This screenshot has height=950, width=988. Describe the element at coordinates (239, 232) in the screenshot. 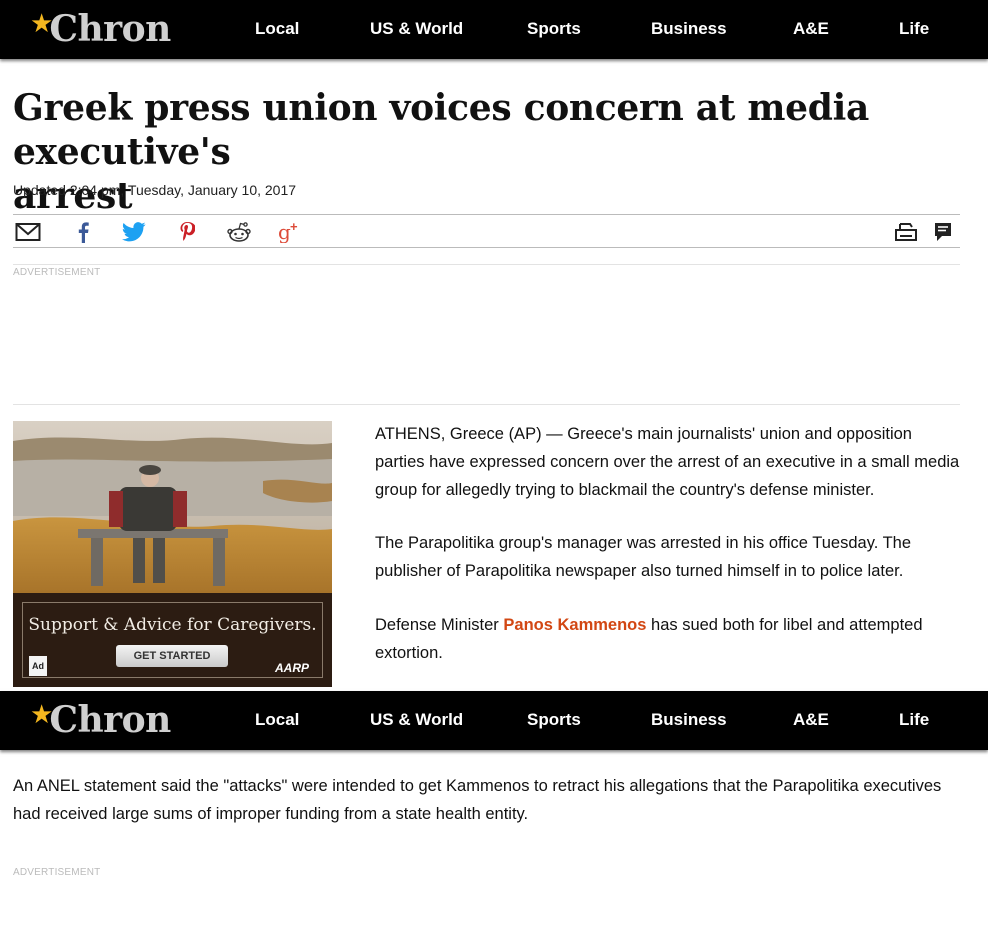

I see `reddit-icon` at that location.